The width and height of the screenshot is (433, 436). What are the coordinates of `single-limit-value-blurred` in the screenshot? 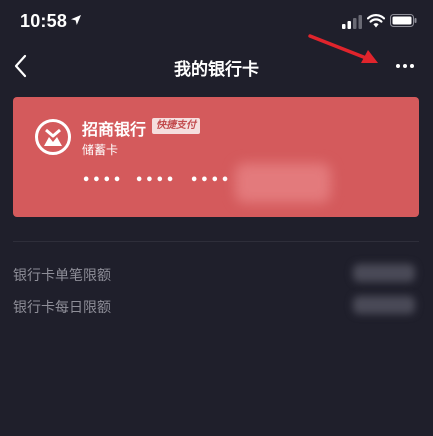 It's located at (384, 273).